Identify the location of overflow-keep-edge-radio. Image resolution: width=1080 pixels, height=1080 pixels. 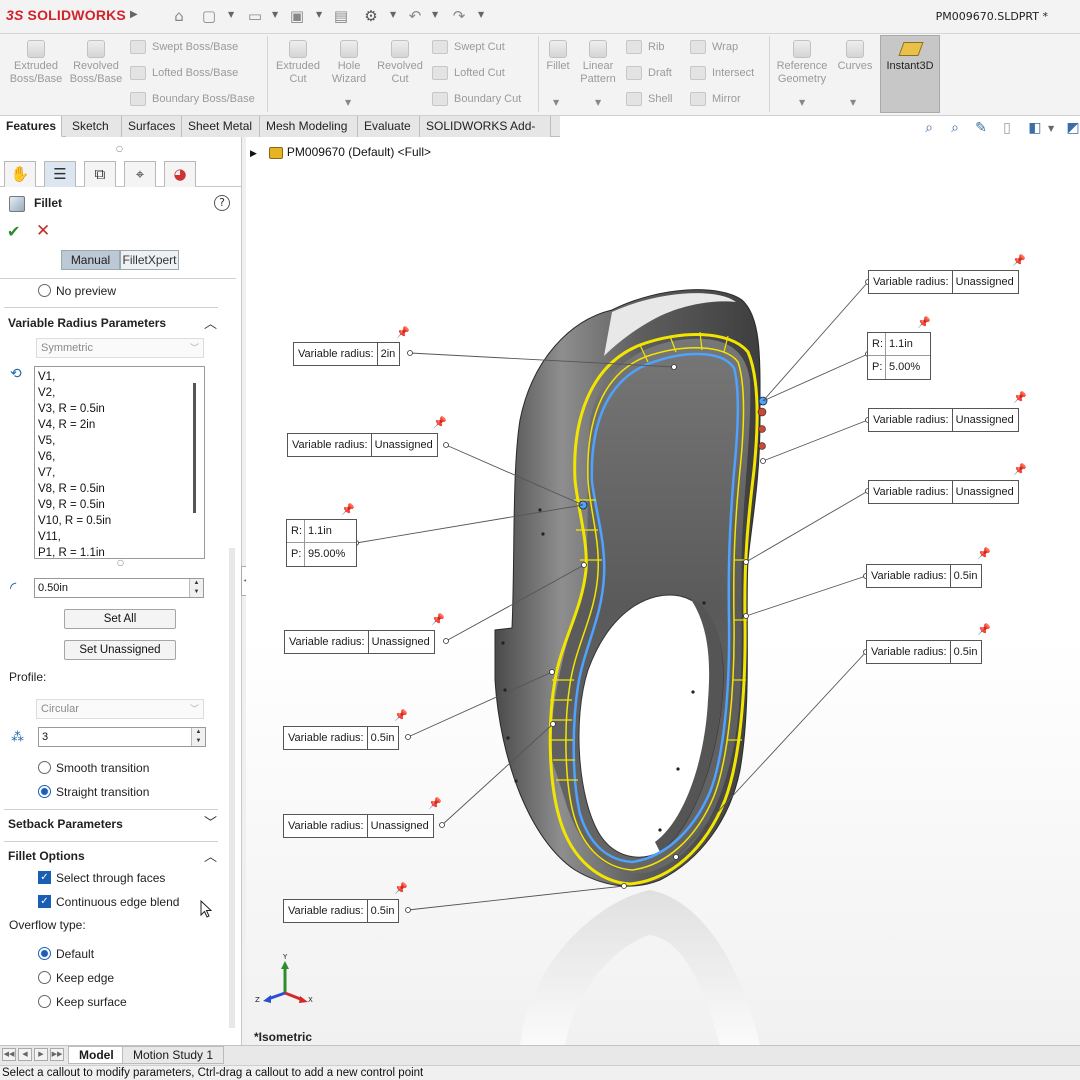
(44, 978).